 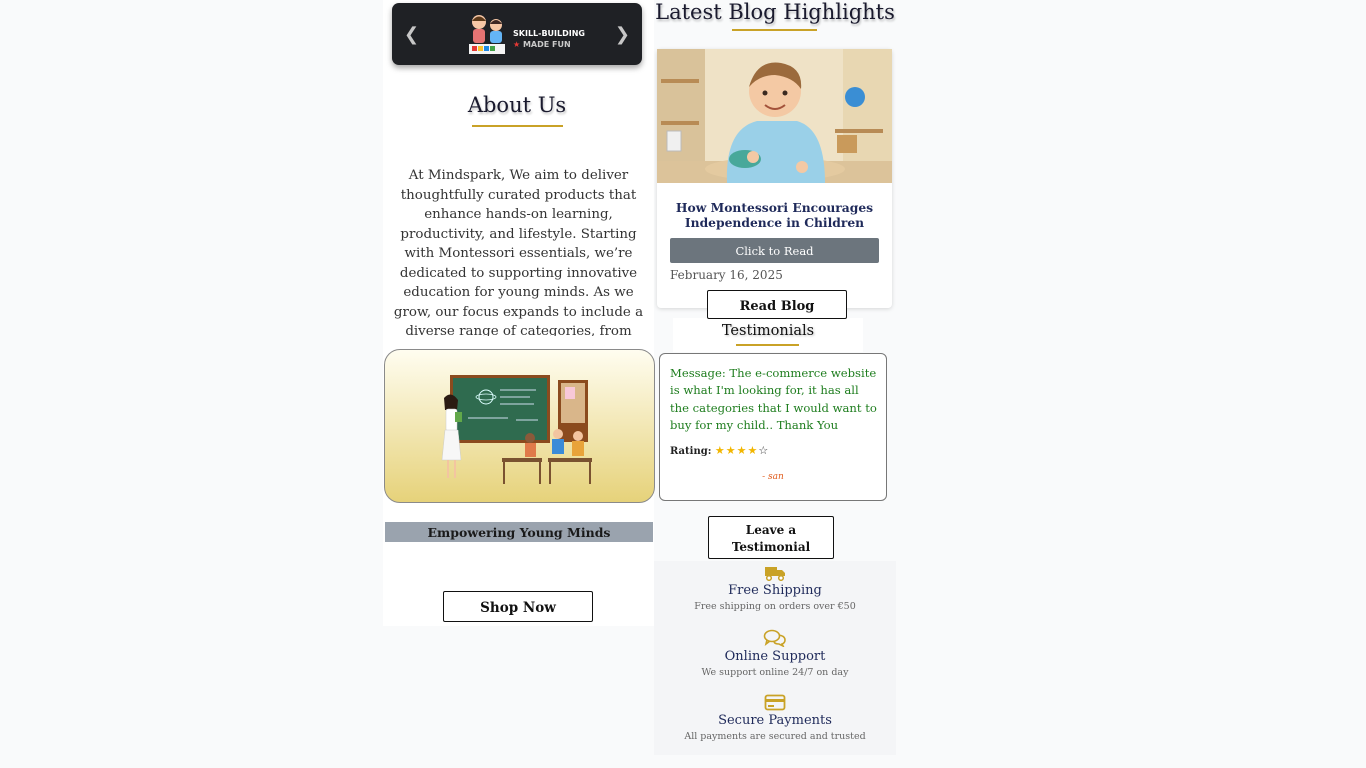 I want to click on credit-card-icon, so click(x=775, y=702).